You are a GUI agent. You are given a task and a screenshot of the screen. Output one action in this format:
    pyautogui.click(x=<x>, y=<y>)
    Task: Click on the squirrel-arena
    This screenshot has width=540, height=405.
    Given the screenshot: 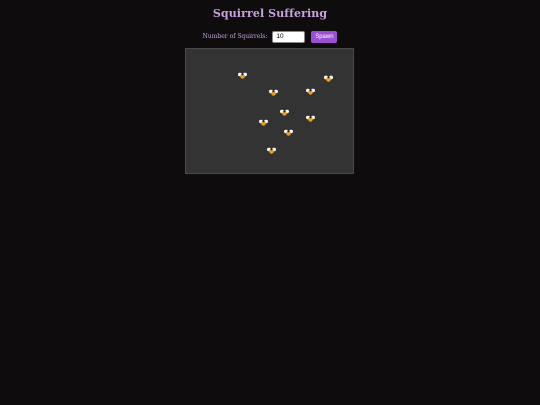 What is the action you would take?
    pyautogui.click(x=269, y=111)
    